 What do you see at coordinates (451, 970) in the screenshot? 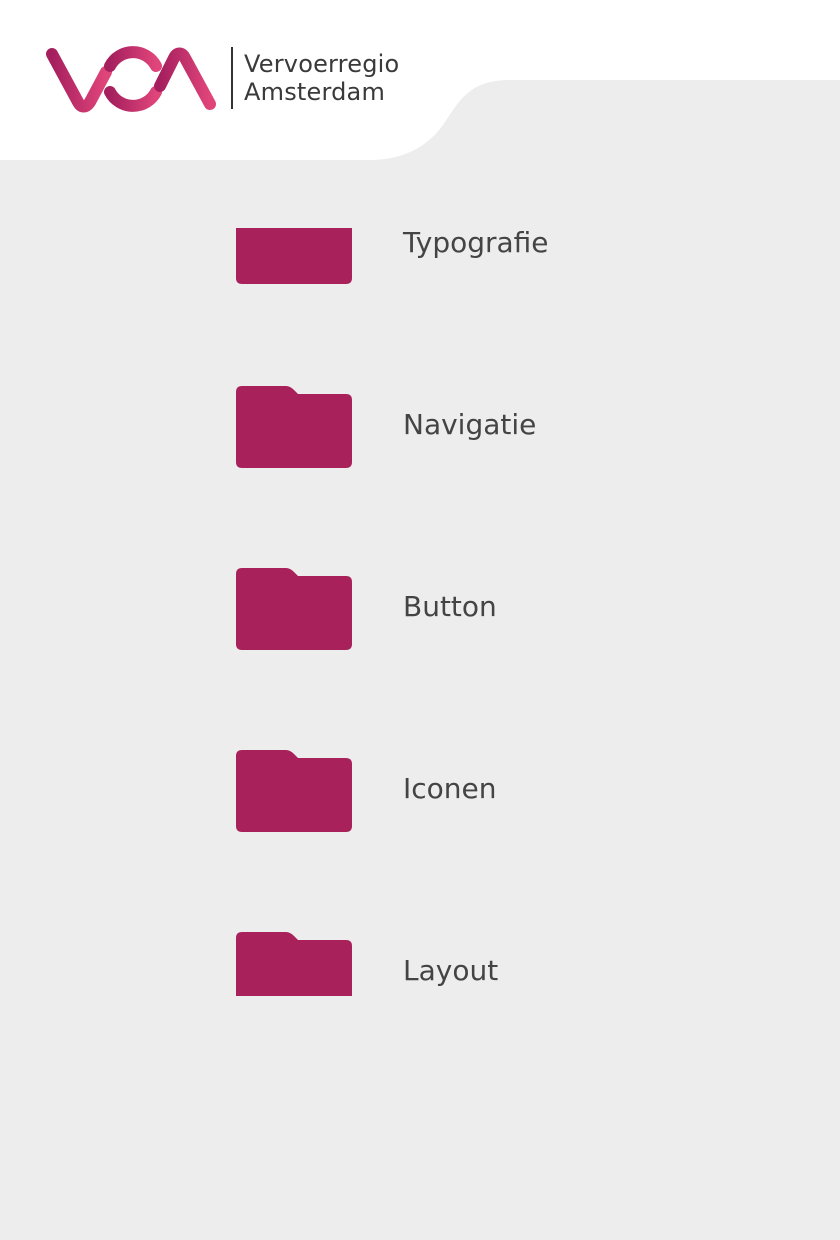
I see `folder-label-layout: Layout` at bounding box center [451, 970].